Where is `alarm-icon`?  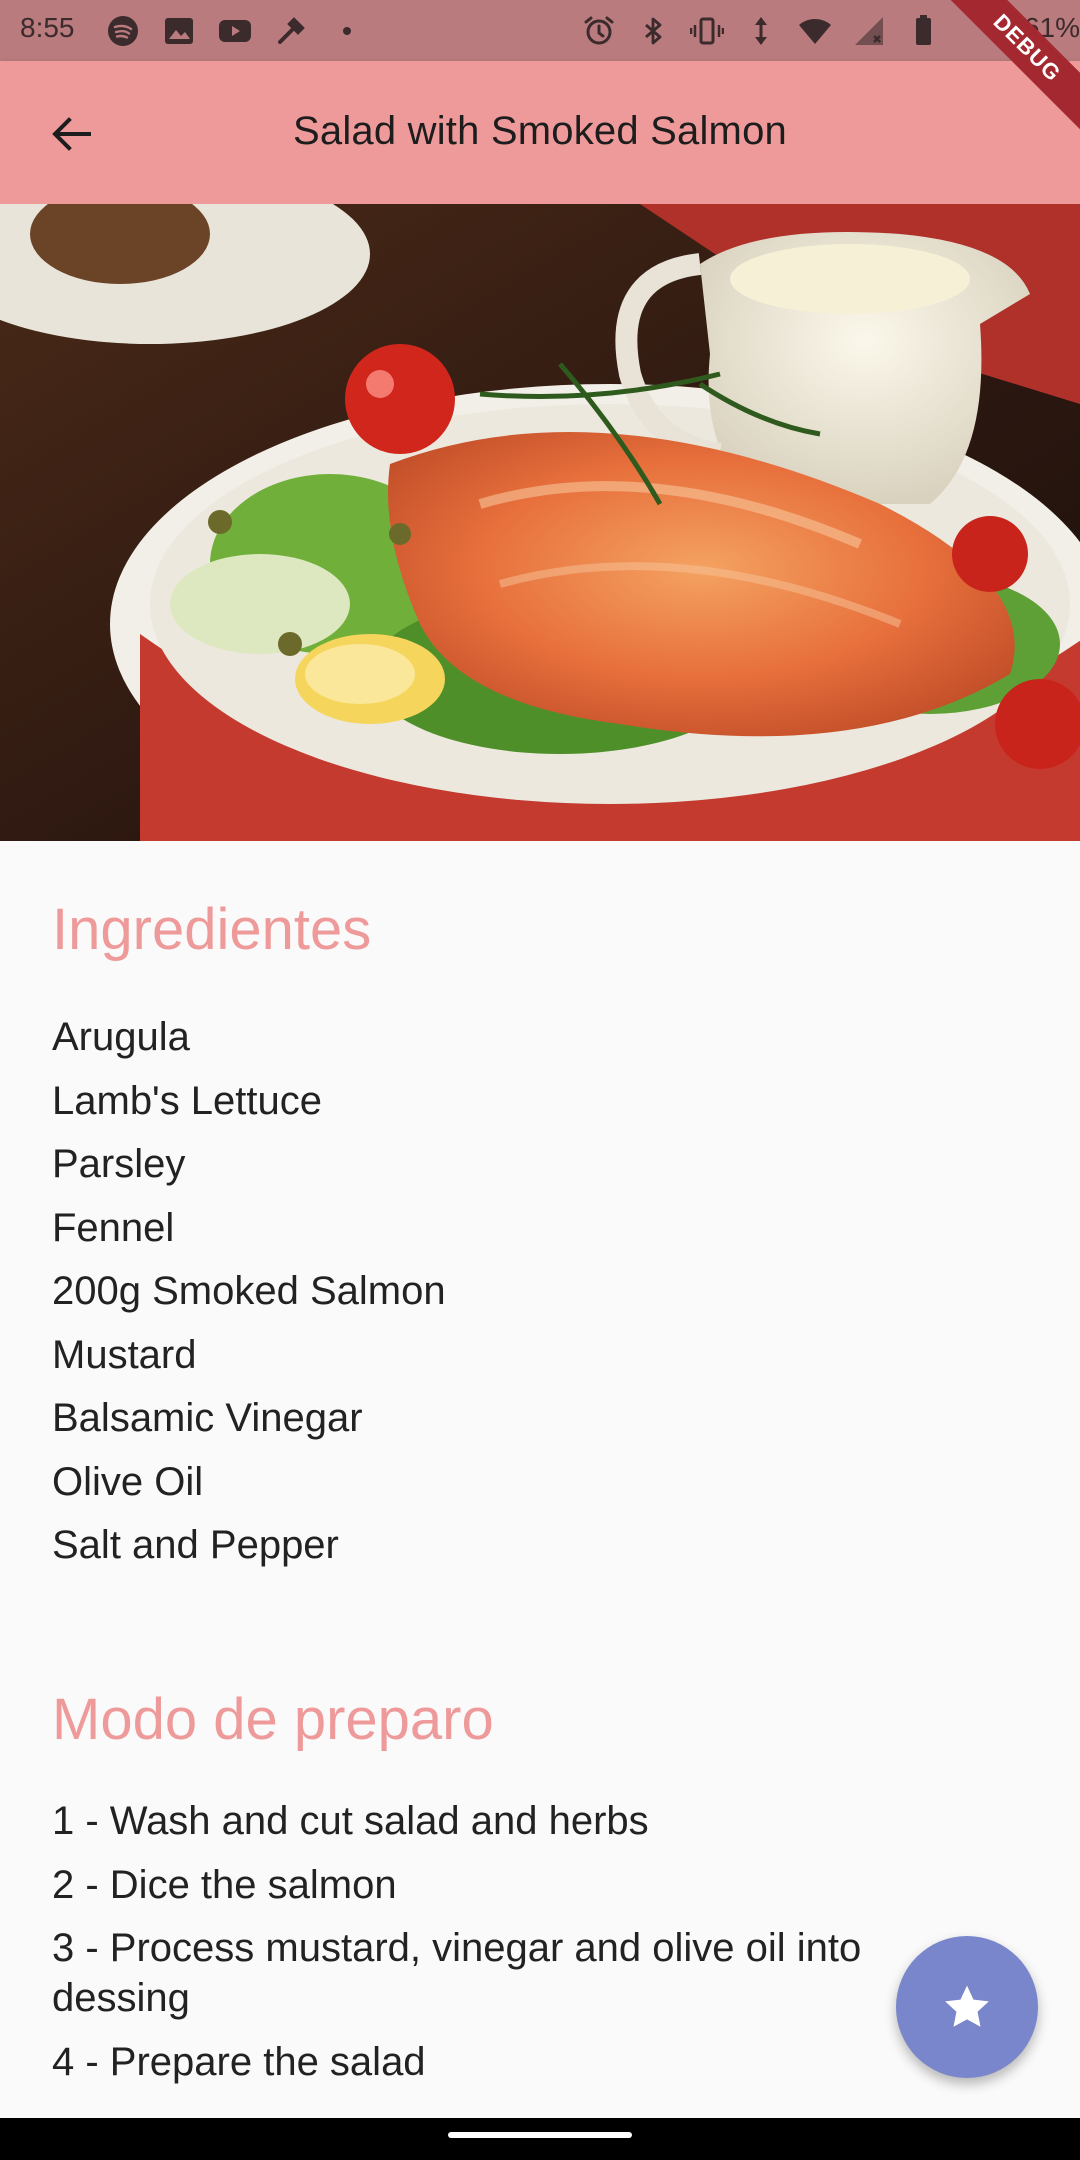 alarm-icon is located at coordinates (599, 31).